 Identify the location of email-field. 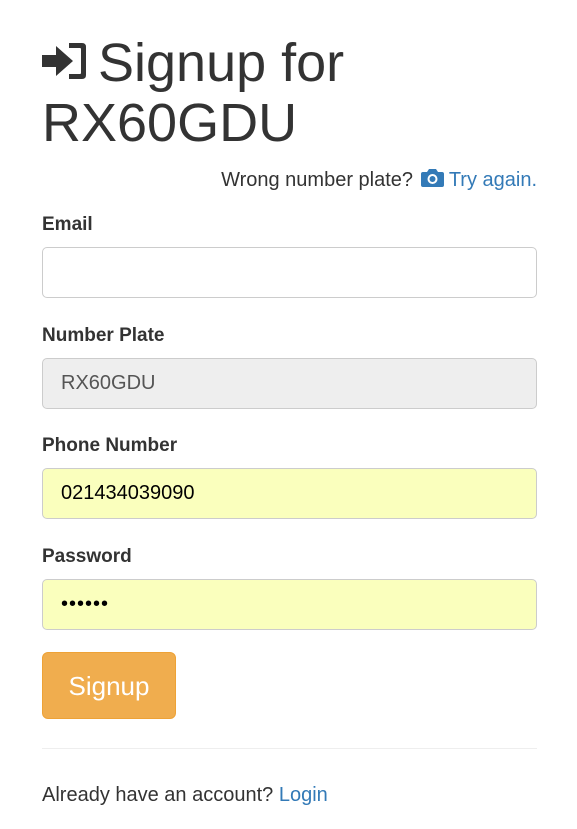
(289, 272).